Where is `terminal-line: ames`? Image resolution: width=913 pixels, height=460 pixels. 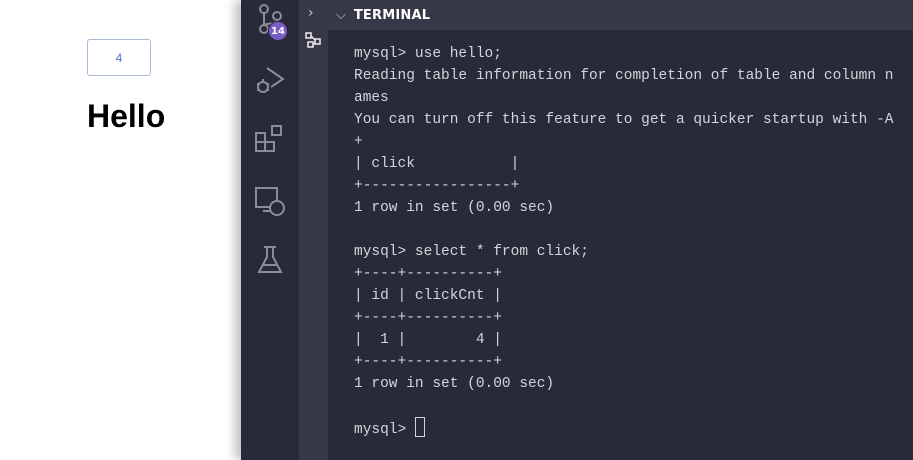
terminal-line: ames is located at coordinates (371, 98).